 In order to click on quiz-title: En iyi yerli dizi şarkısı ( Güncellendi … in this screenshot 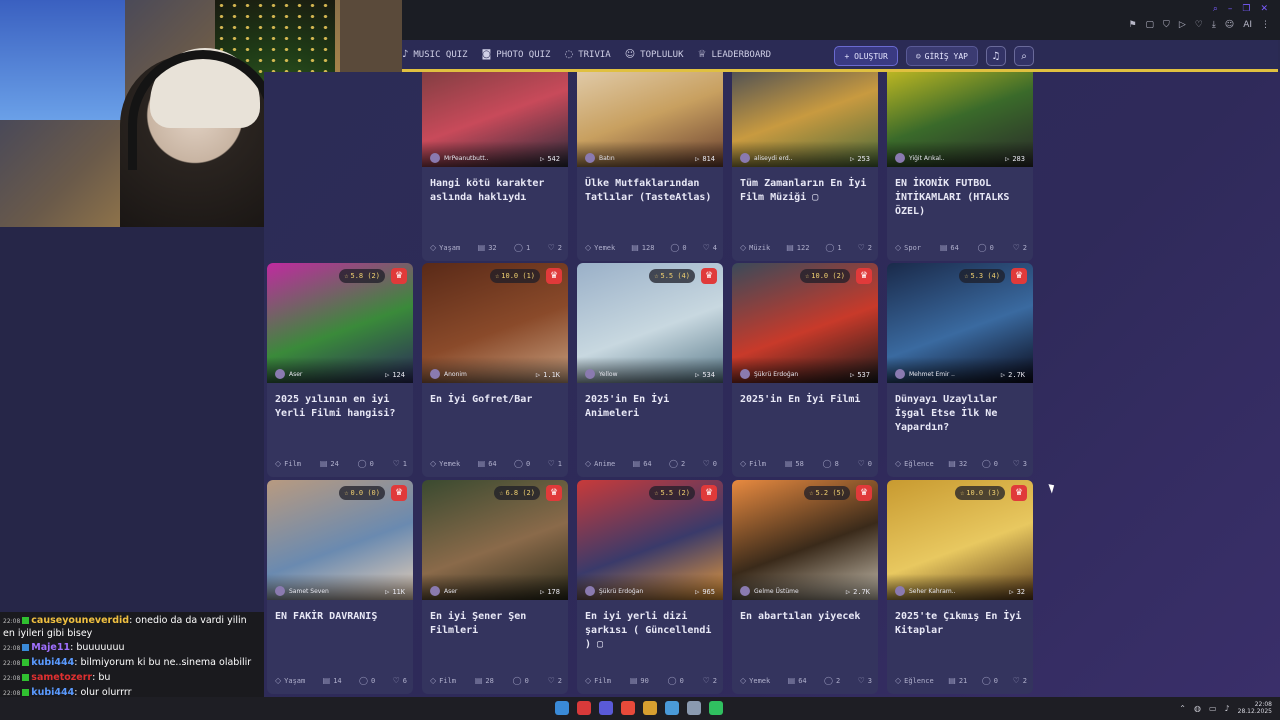, I will do `click(651, 631)`.